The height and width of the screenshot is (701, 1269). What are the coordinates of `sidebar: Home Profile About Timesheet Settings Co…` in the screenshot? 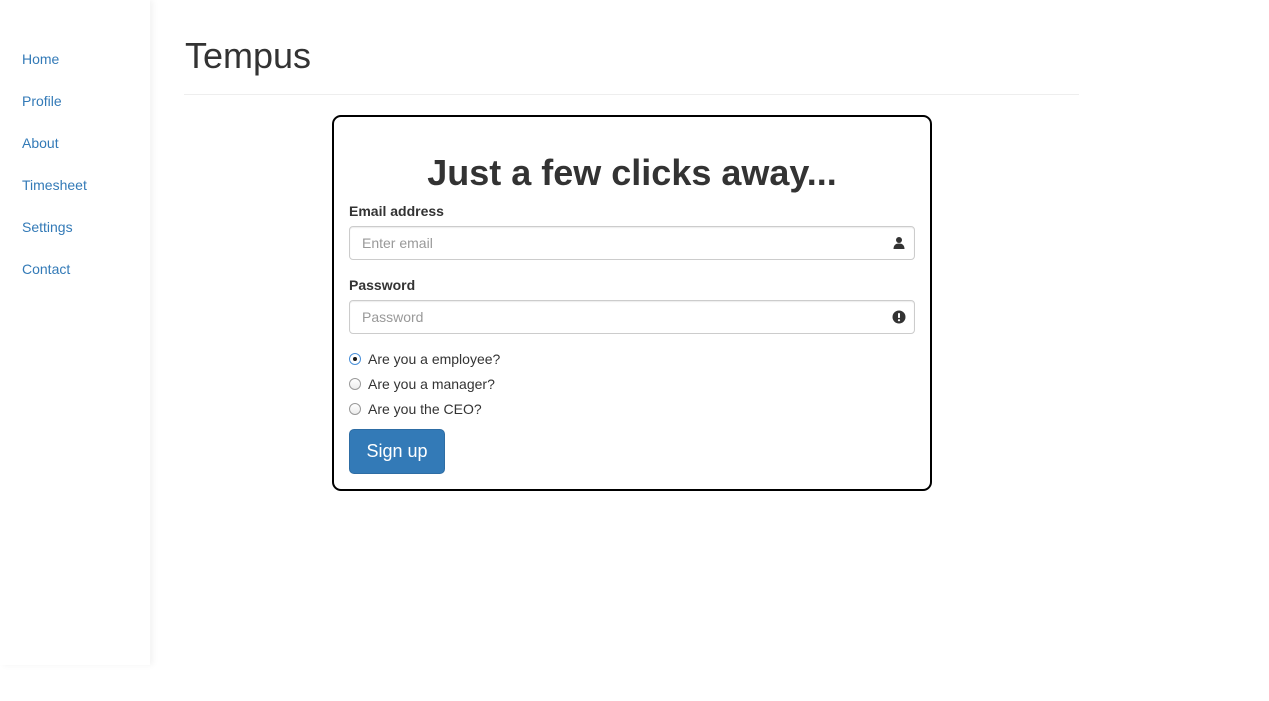 It's located at (75, 332).